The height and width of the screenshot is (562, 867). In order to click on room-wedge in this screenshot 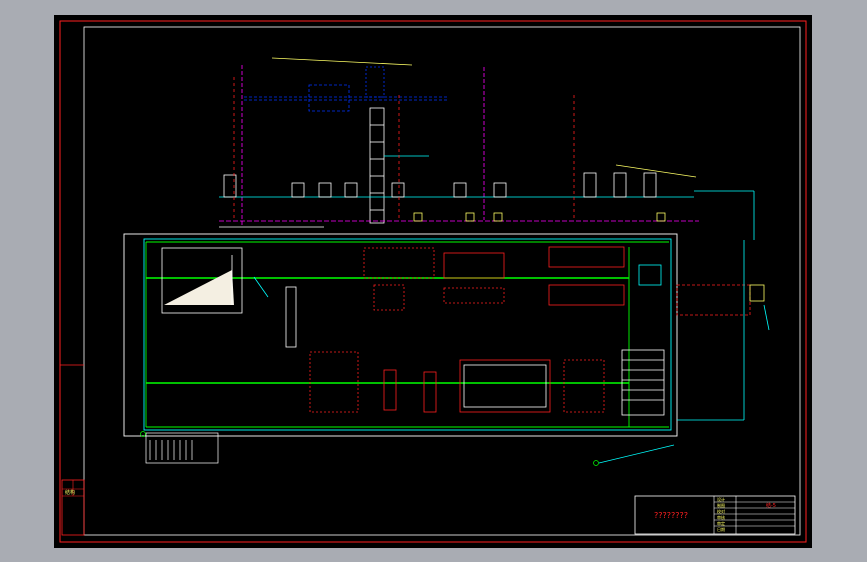, I will do `click(215, 280)`.